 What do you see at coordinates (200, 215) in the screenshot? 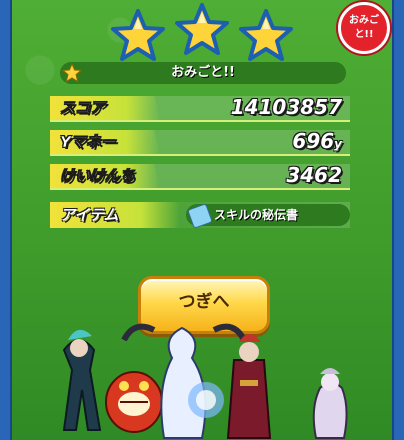
I see `item-row: アイテム スキルの秘伝書` at bounding box center [200, 215].